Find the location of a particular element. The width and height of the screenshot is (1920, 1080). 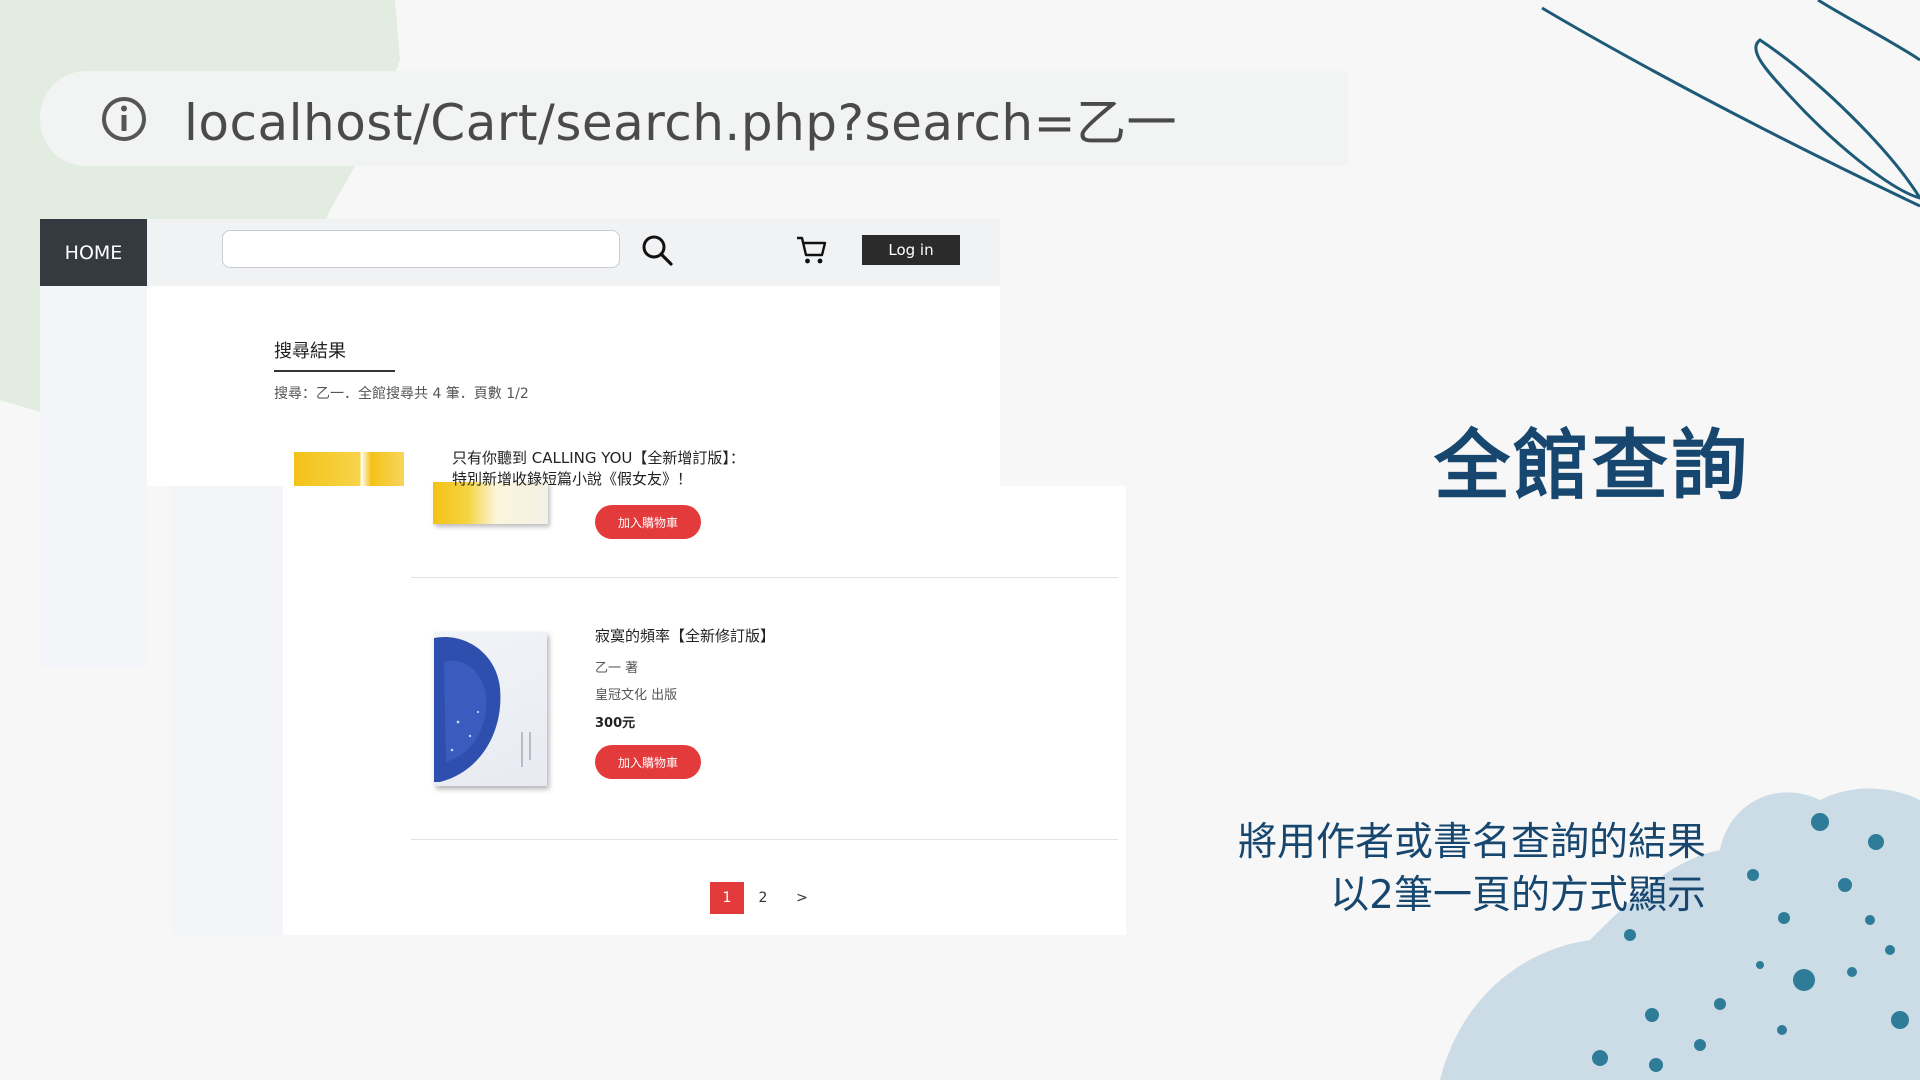

blue-line-decor is located at coordinates (1730, 104).